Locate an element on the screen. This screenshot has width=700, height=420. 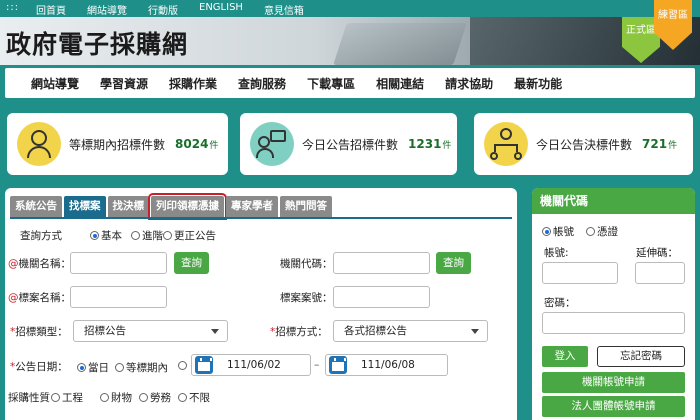
date-mode-today: 當日 is located at coordinates (93, 367).